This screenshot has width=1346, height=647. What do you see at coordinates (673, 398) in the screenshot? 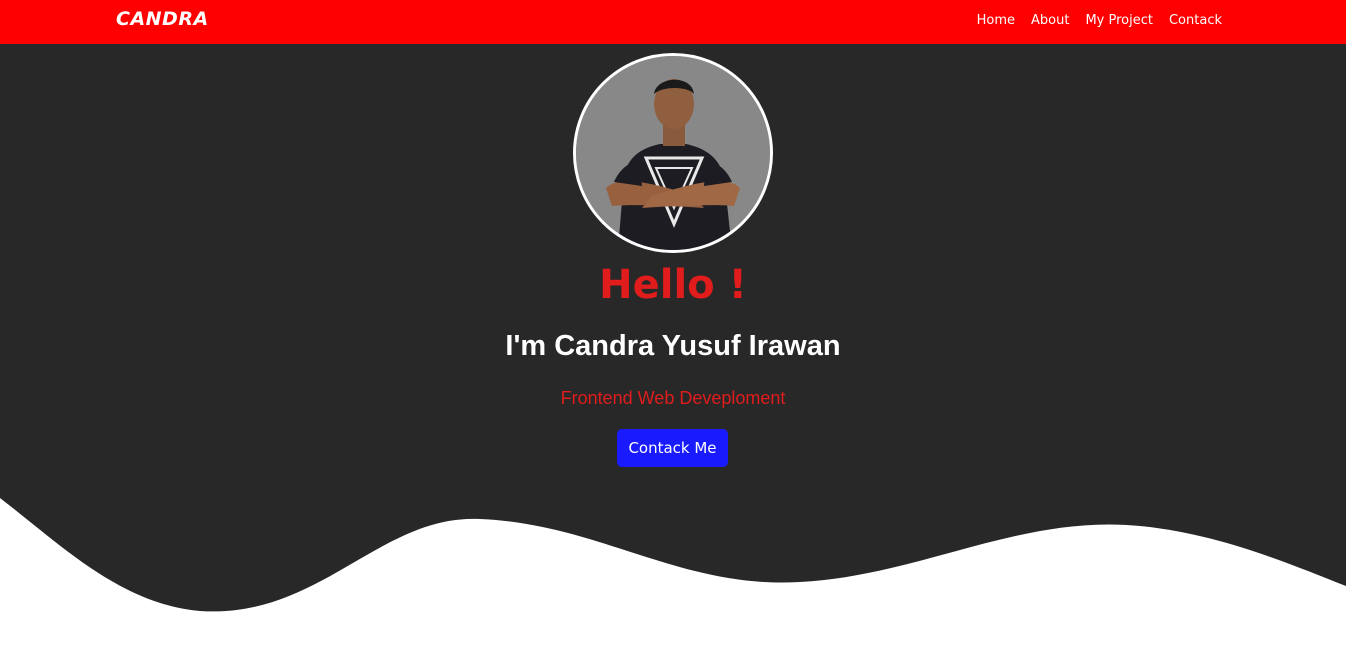
I see `hero-role: Frontend Web Deveploment` at bounding box center [673, 398].